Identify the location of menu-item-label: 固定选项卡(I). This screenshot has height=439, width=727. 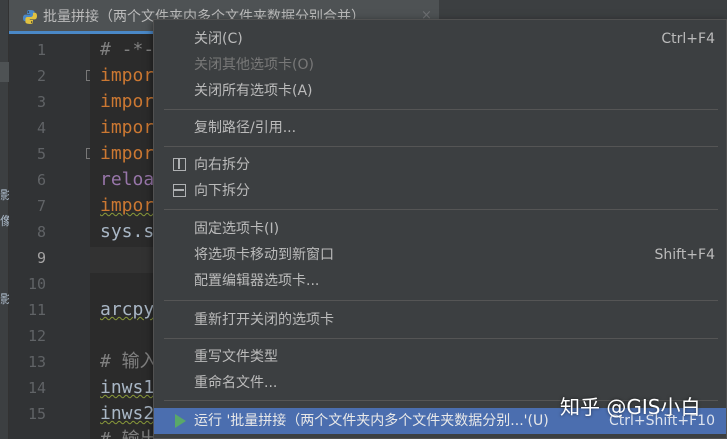
(237, 229).